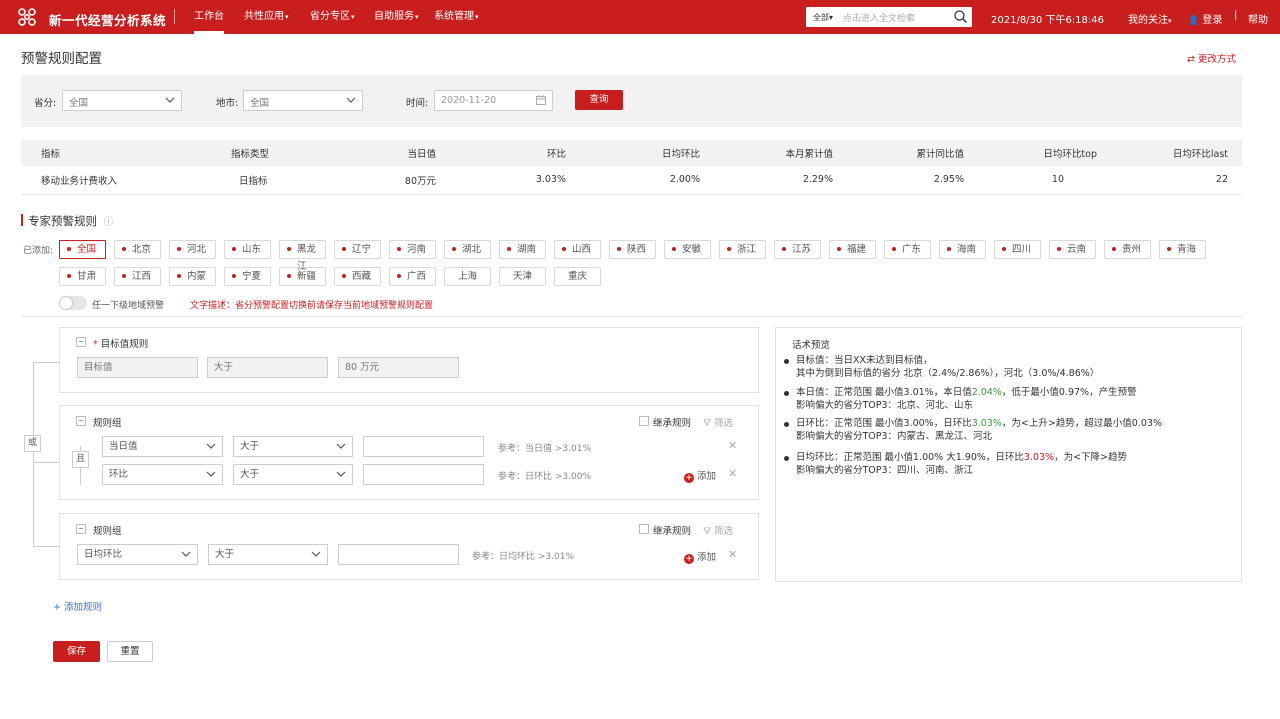 This screenshot has height=719, width=1280. I want to click on region-tag: 河北, so click(192, 249).